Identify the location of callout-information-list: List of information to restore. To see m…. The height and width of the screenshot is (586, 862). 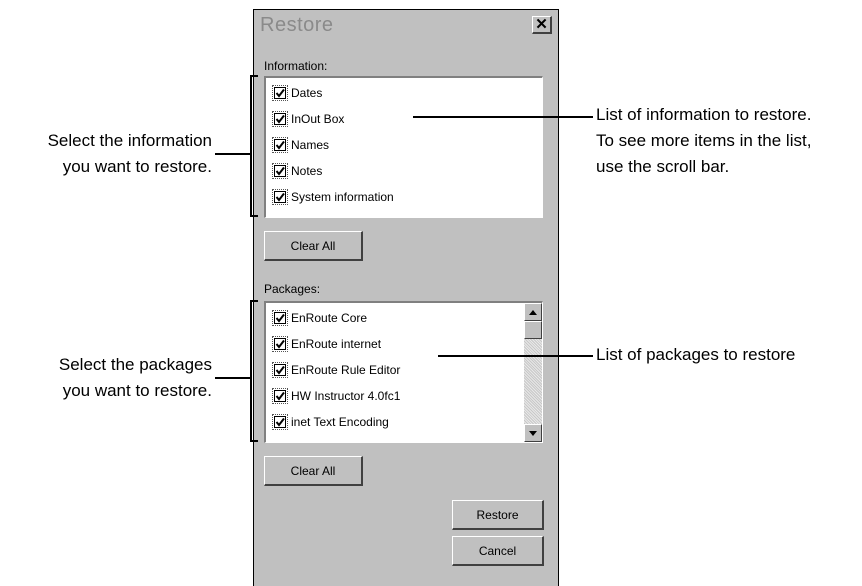
(727, 141).